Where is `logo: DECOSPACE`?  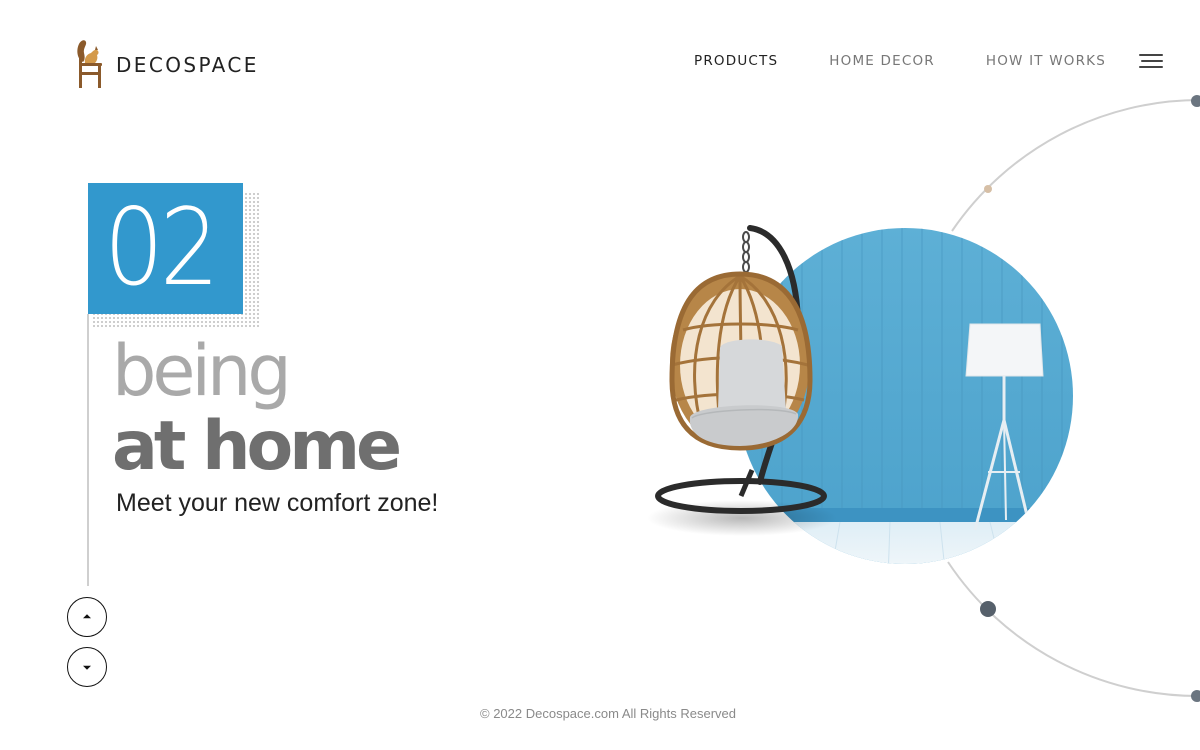
logo: DECOSPACE is located at coordinates (166, 63).